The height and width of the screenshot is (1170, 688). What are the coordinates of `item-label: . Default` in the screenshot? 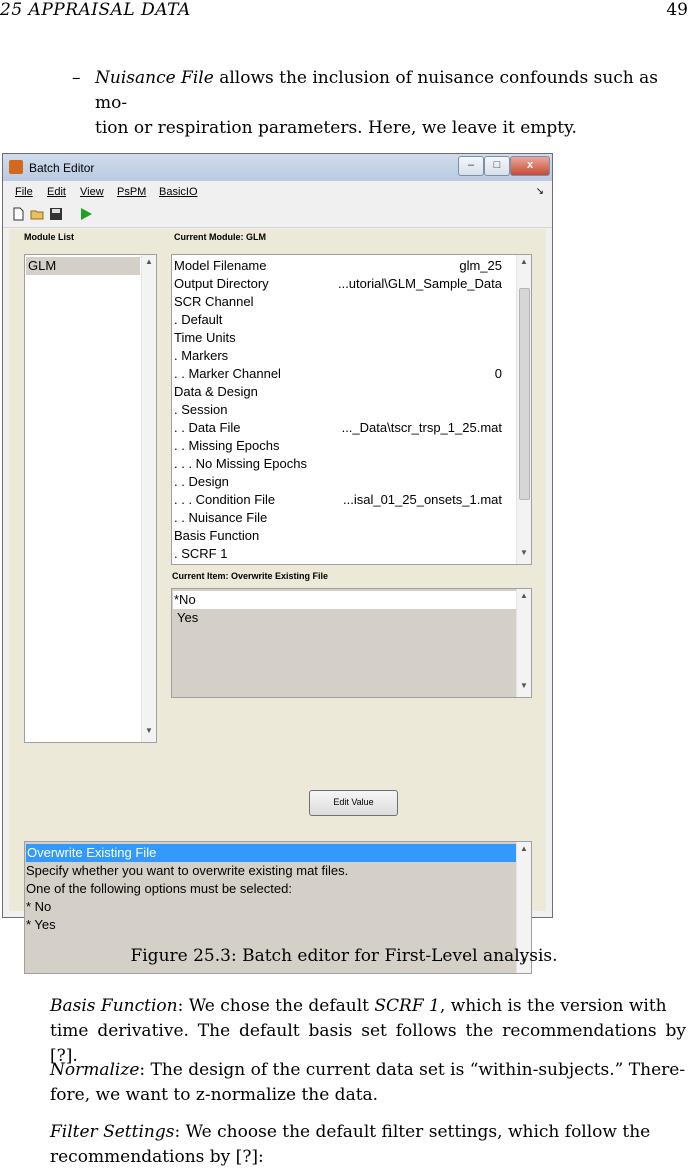 It's located at (198, 319).